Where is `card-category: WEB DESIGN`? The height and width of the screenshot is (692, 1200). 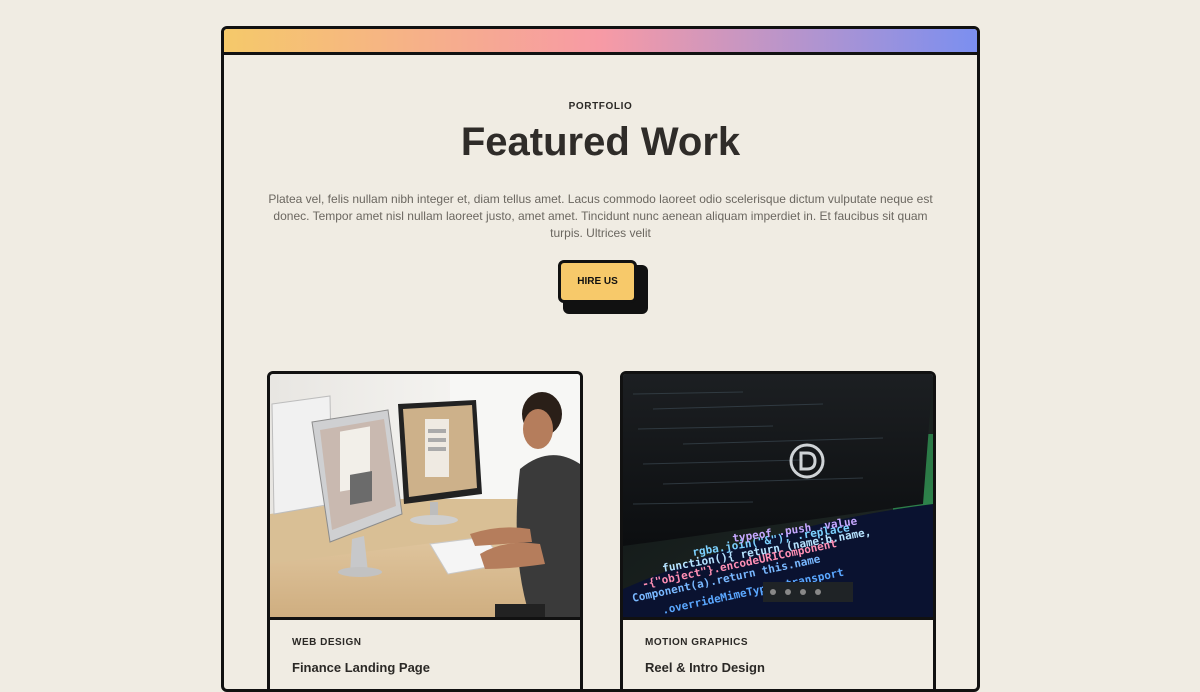
card-category: WEB DESIGN is located at coordinates (327, 642).